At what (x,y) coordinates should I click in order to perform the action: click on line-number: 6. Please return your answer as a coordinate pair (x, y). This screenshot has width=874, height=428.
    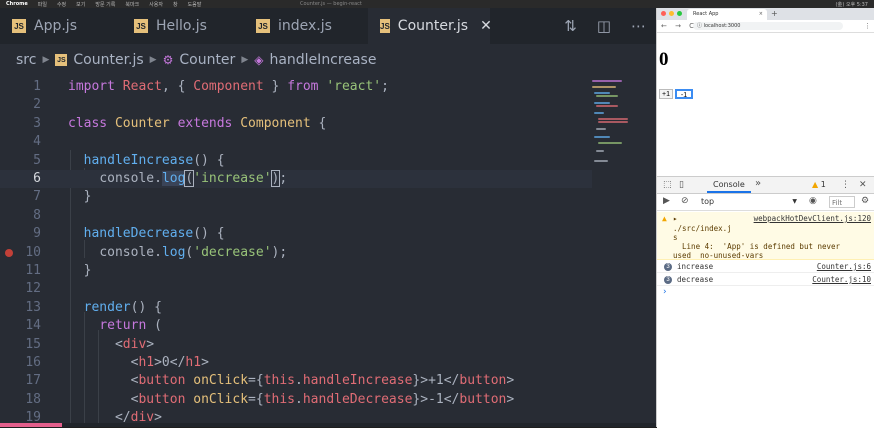
    Looking at the image, I should click on (37, 178).